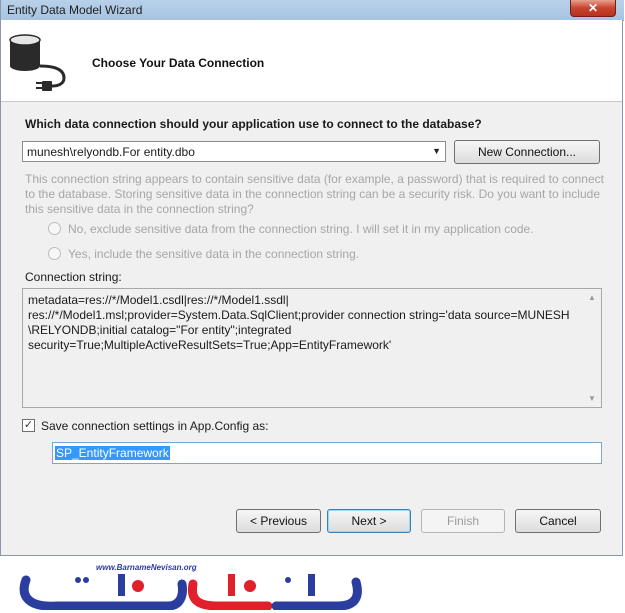  Describe the element at coordinates (146, 567) in the screenshot. I see `logo-url: www.BarnameNevisan.org` at that location.